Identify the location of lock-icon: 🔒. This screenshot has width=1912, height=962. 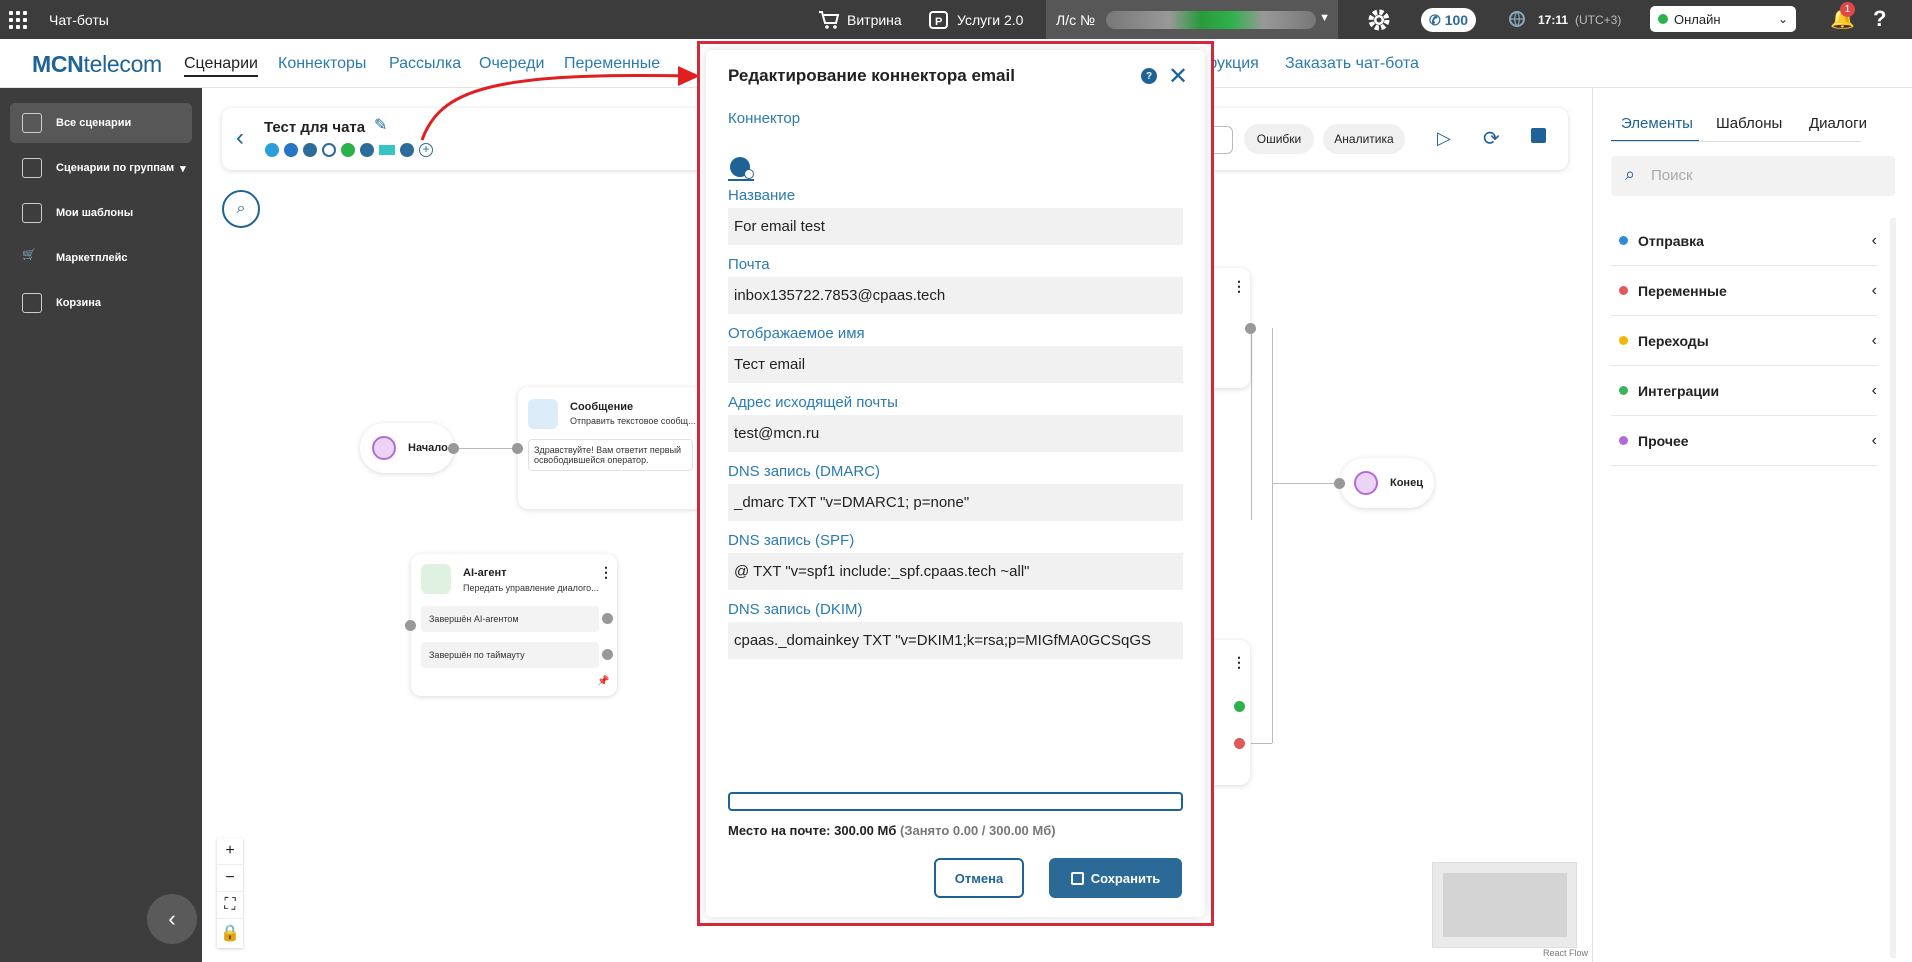
(230, 932).